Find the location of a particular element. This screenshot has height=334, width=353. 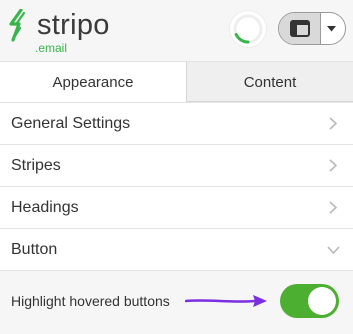

section-label: General Settings is located at coordinates (71, 123).